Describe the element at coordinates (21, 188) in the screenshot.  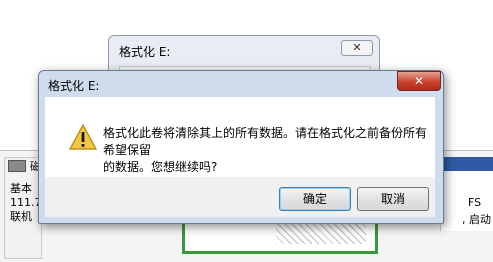
I see `disk-type-text: 基本` at that location.